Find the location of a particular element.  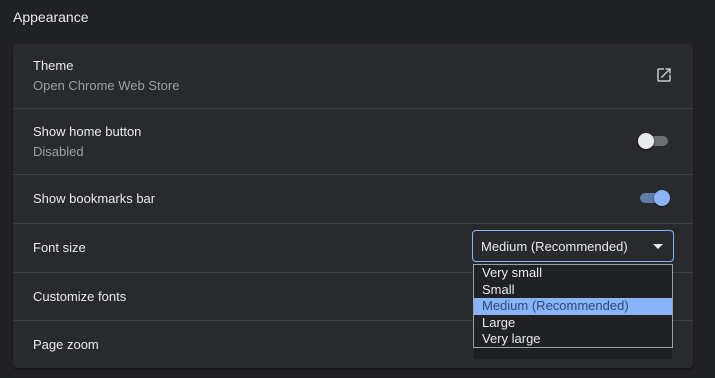

home-button-toggle is located at coordinates (654, 141).